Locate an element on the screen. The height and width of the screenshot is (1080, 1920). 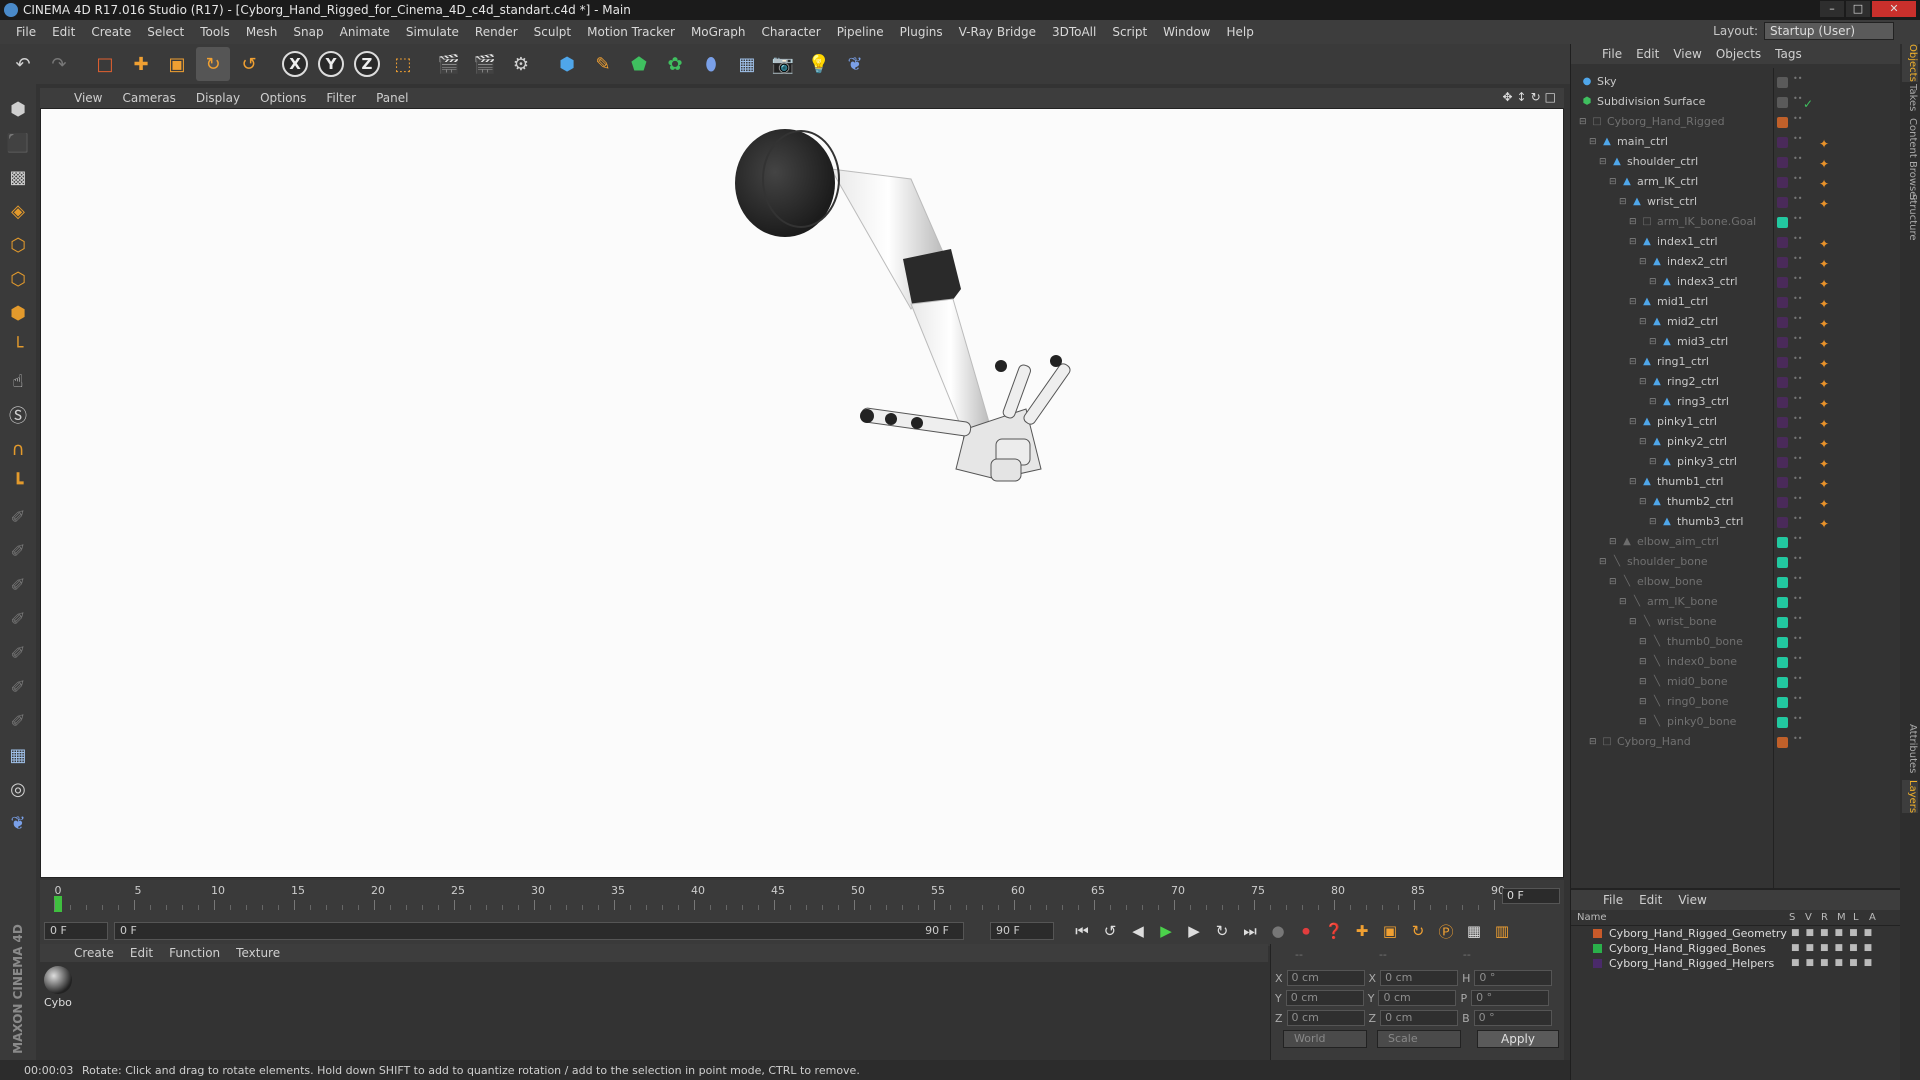
key-parameter-icon: Ⓟ is located at coordinates (1446, 931).